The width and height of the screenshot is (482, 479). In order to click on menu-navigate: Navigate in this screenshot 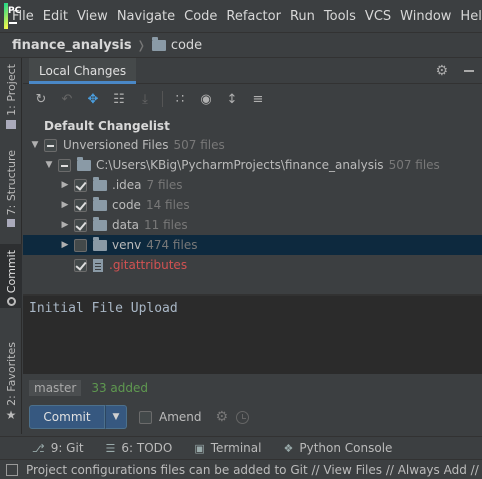, I will do `click(146, 16)`.